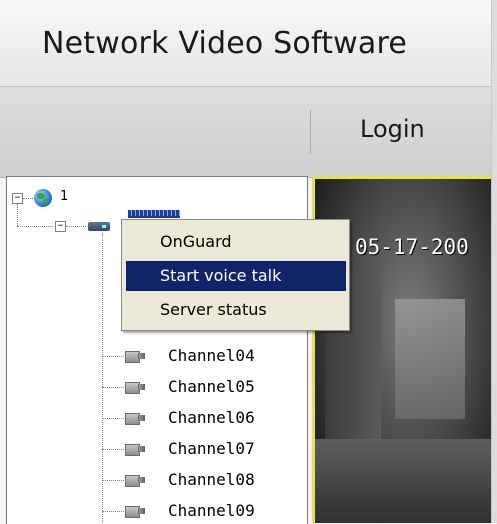 The width and height of the screenshot is (497, 524). I want to click on menu-item-server-status: Server status, so click(236, 310).